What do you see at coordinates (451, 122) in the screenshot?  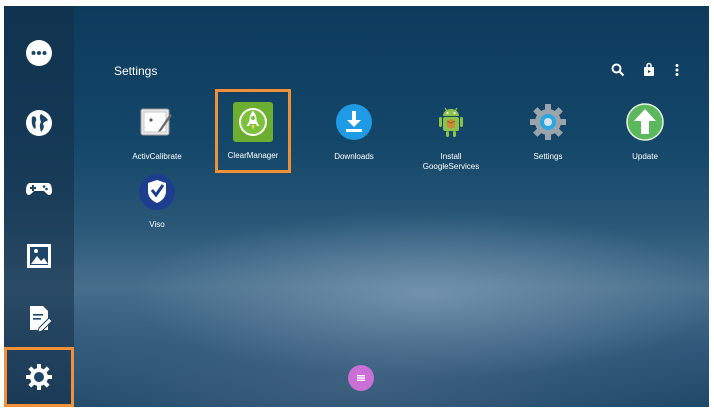 I see `android-icon` at bounding box center [451, 122].